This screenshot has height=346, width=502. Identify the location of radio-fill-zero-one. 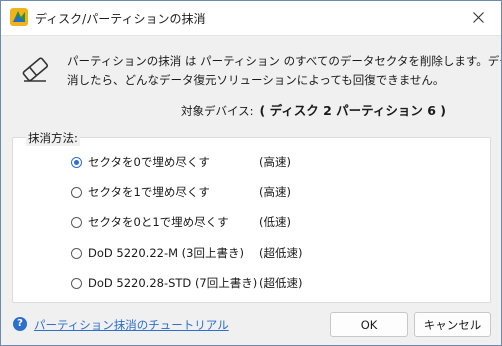
(76, 222).